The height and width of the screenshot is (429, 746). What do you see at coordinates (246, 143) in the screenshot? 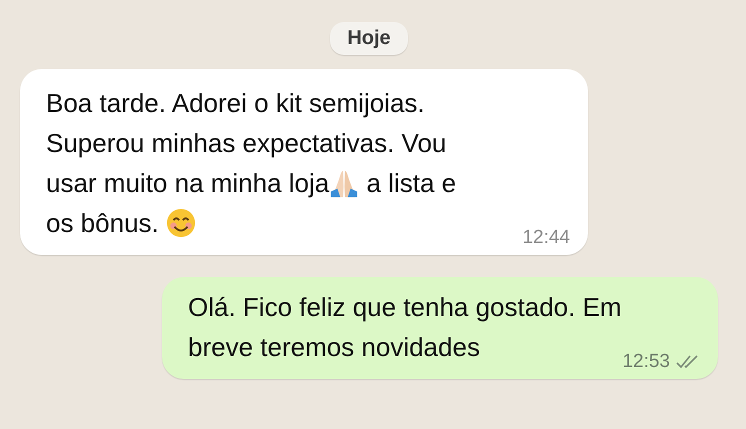
I see `message-text: Superou minhas expectativas. Vou` at bounding box center [246, 143].